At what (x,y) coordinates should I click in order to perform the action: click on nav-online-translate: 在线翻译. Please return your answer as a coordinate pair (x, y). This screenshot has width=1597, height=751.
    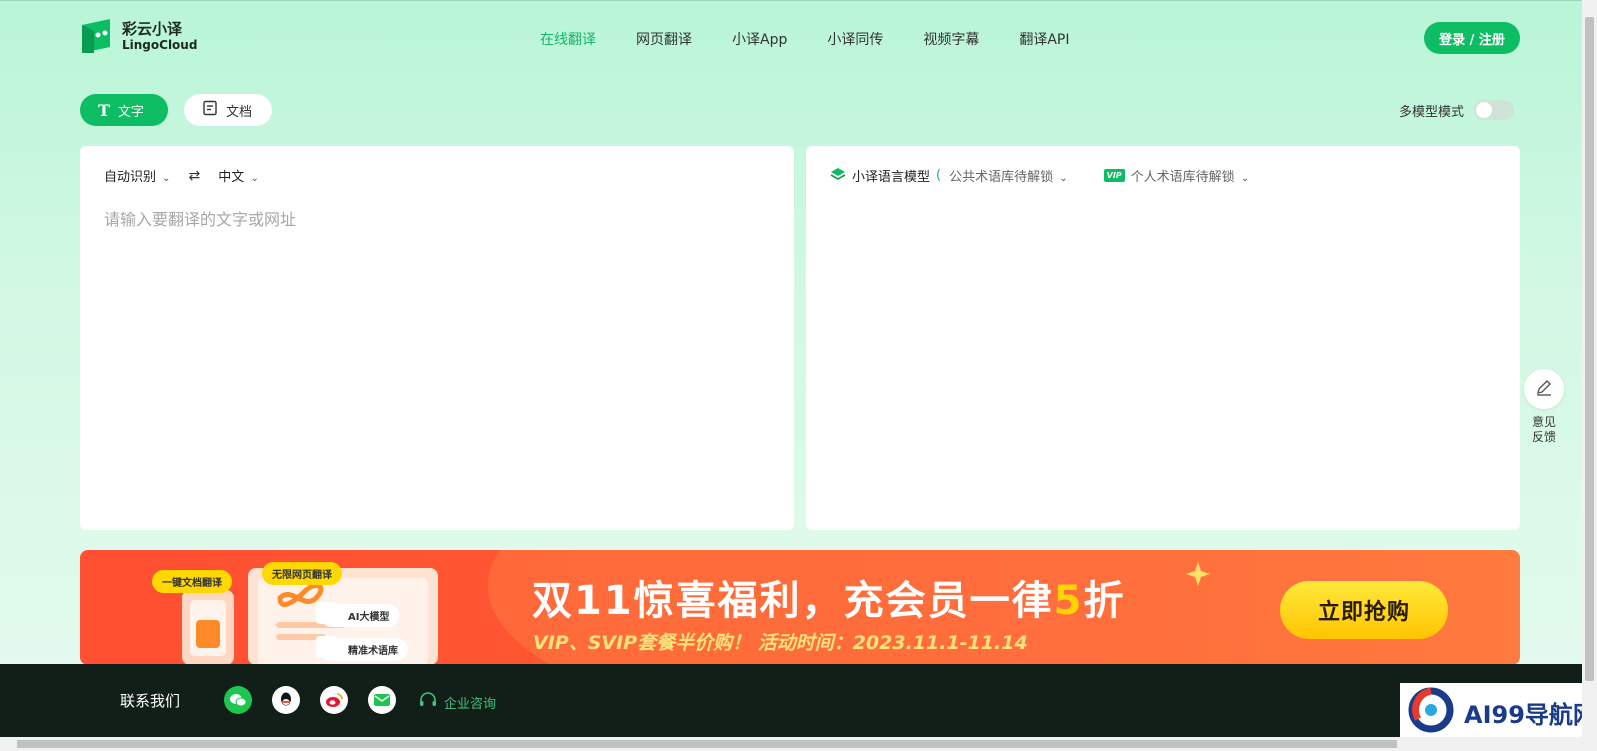
    Looking at the image, I should click on (568, 39).